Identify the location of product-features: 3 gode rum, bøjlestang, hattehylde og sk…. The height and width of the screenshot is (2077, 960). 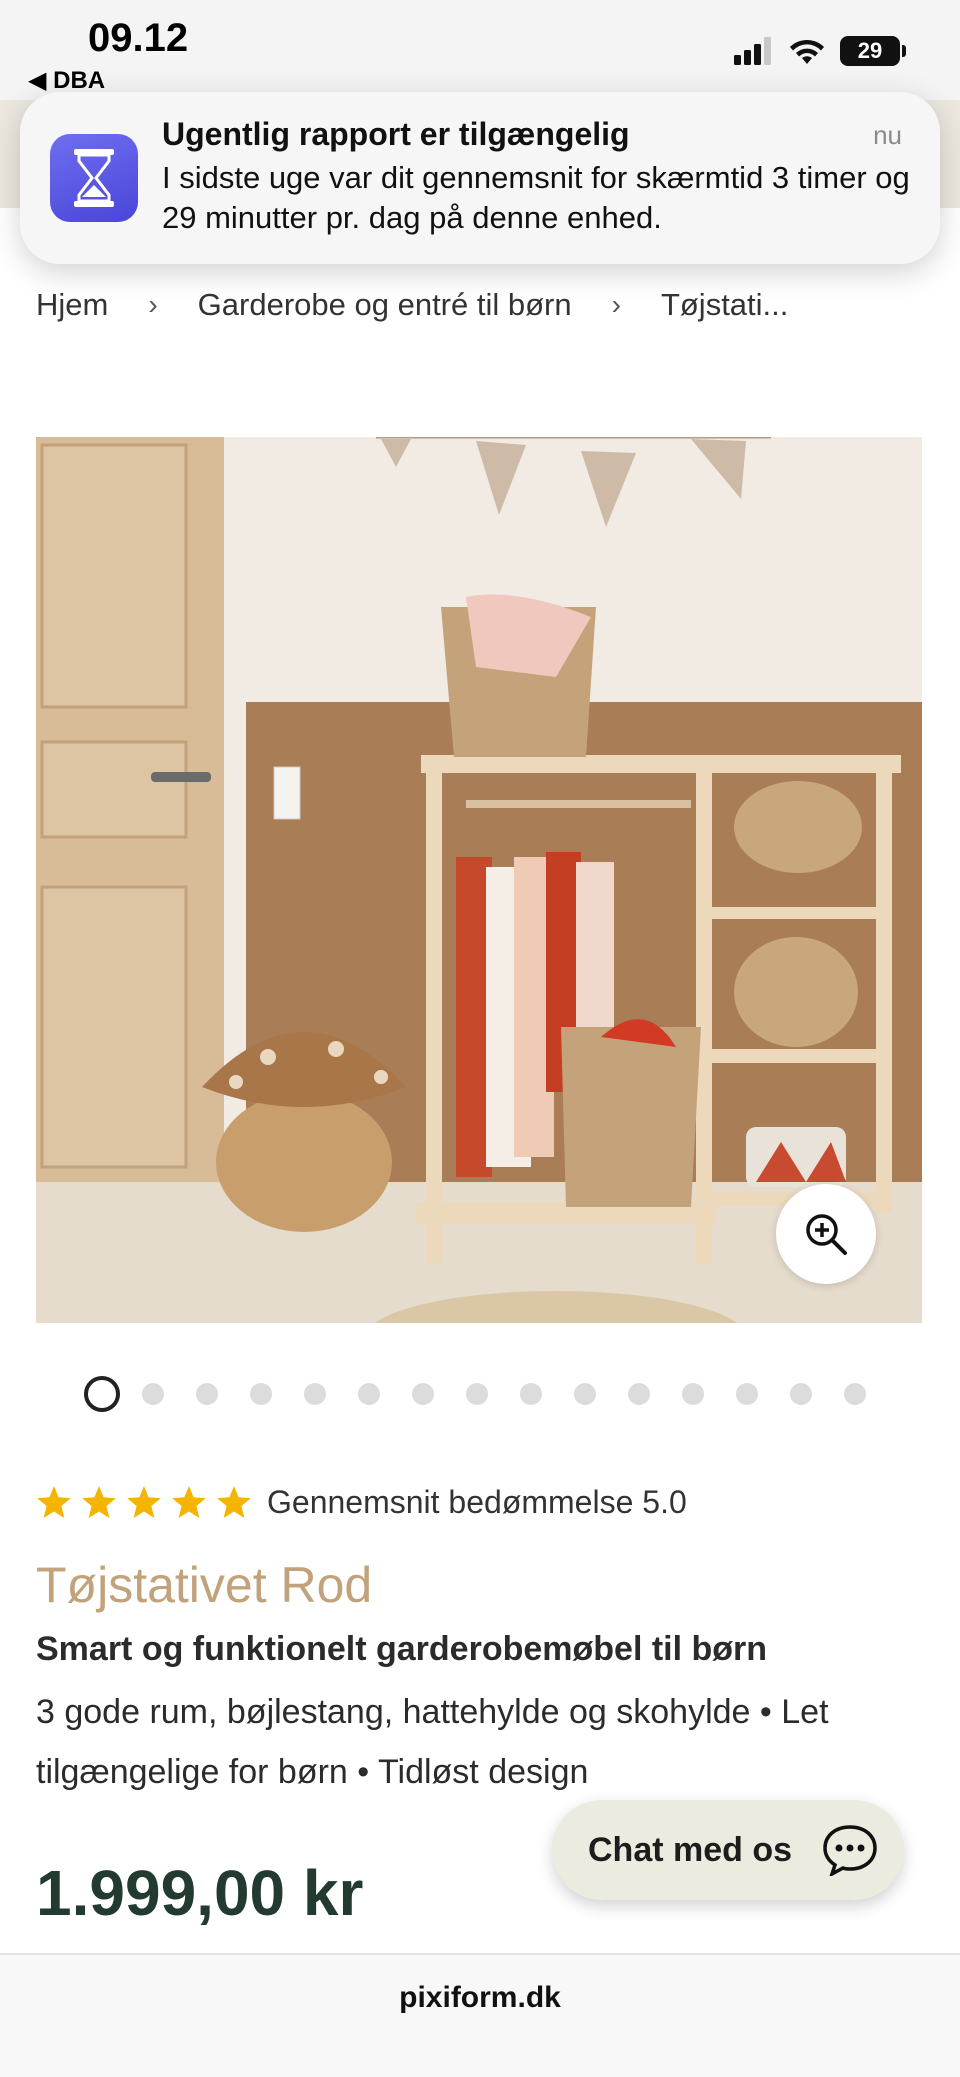
(432, 1742).